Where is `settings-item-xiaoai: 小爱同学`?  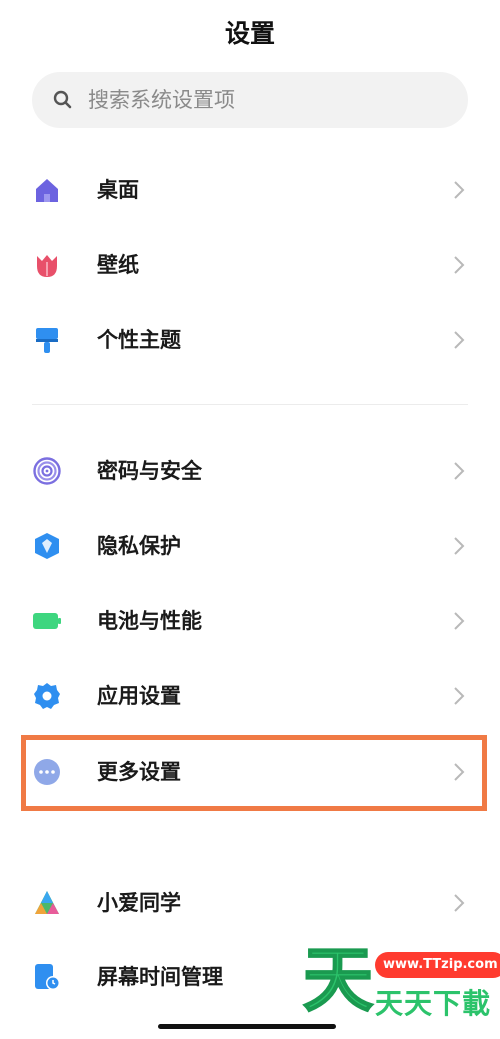
settings-item-xiaoai: 小爱同学 is located at coordinates (250, 903).